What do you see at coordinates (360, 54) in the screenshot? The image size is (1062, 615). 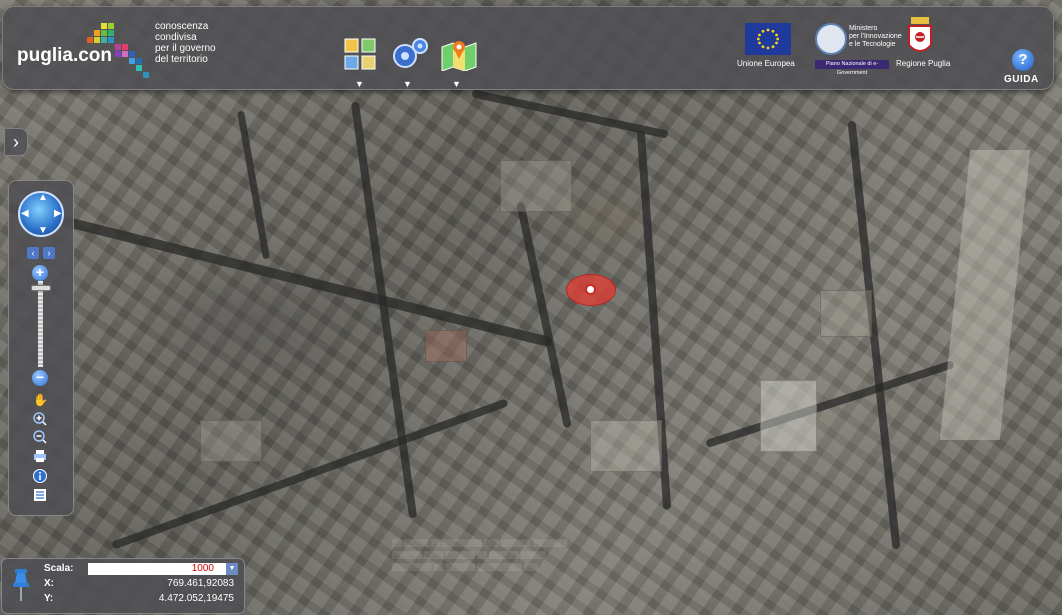 I see `layers-grid-icon` at bounding box center [360, 54].